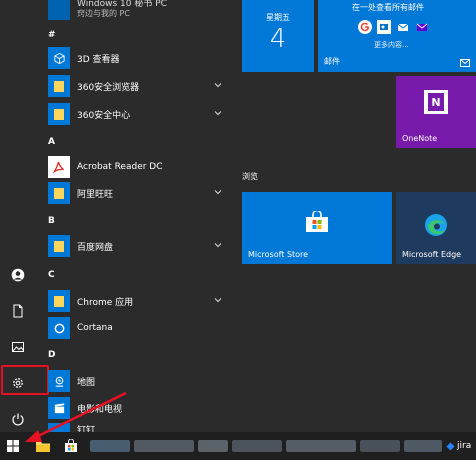  I want to click on windows-app-icon, so click(59, 10).